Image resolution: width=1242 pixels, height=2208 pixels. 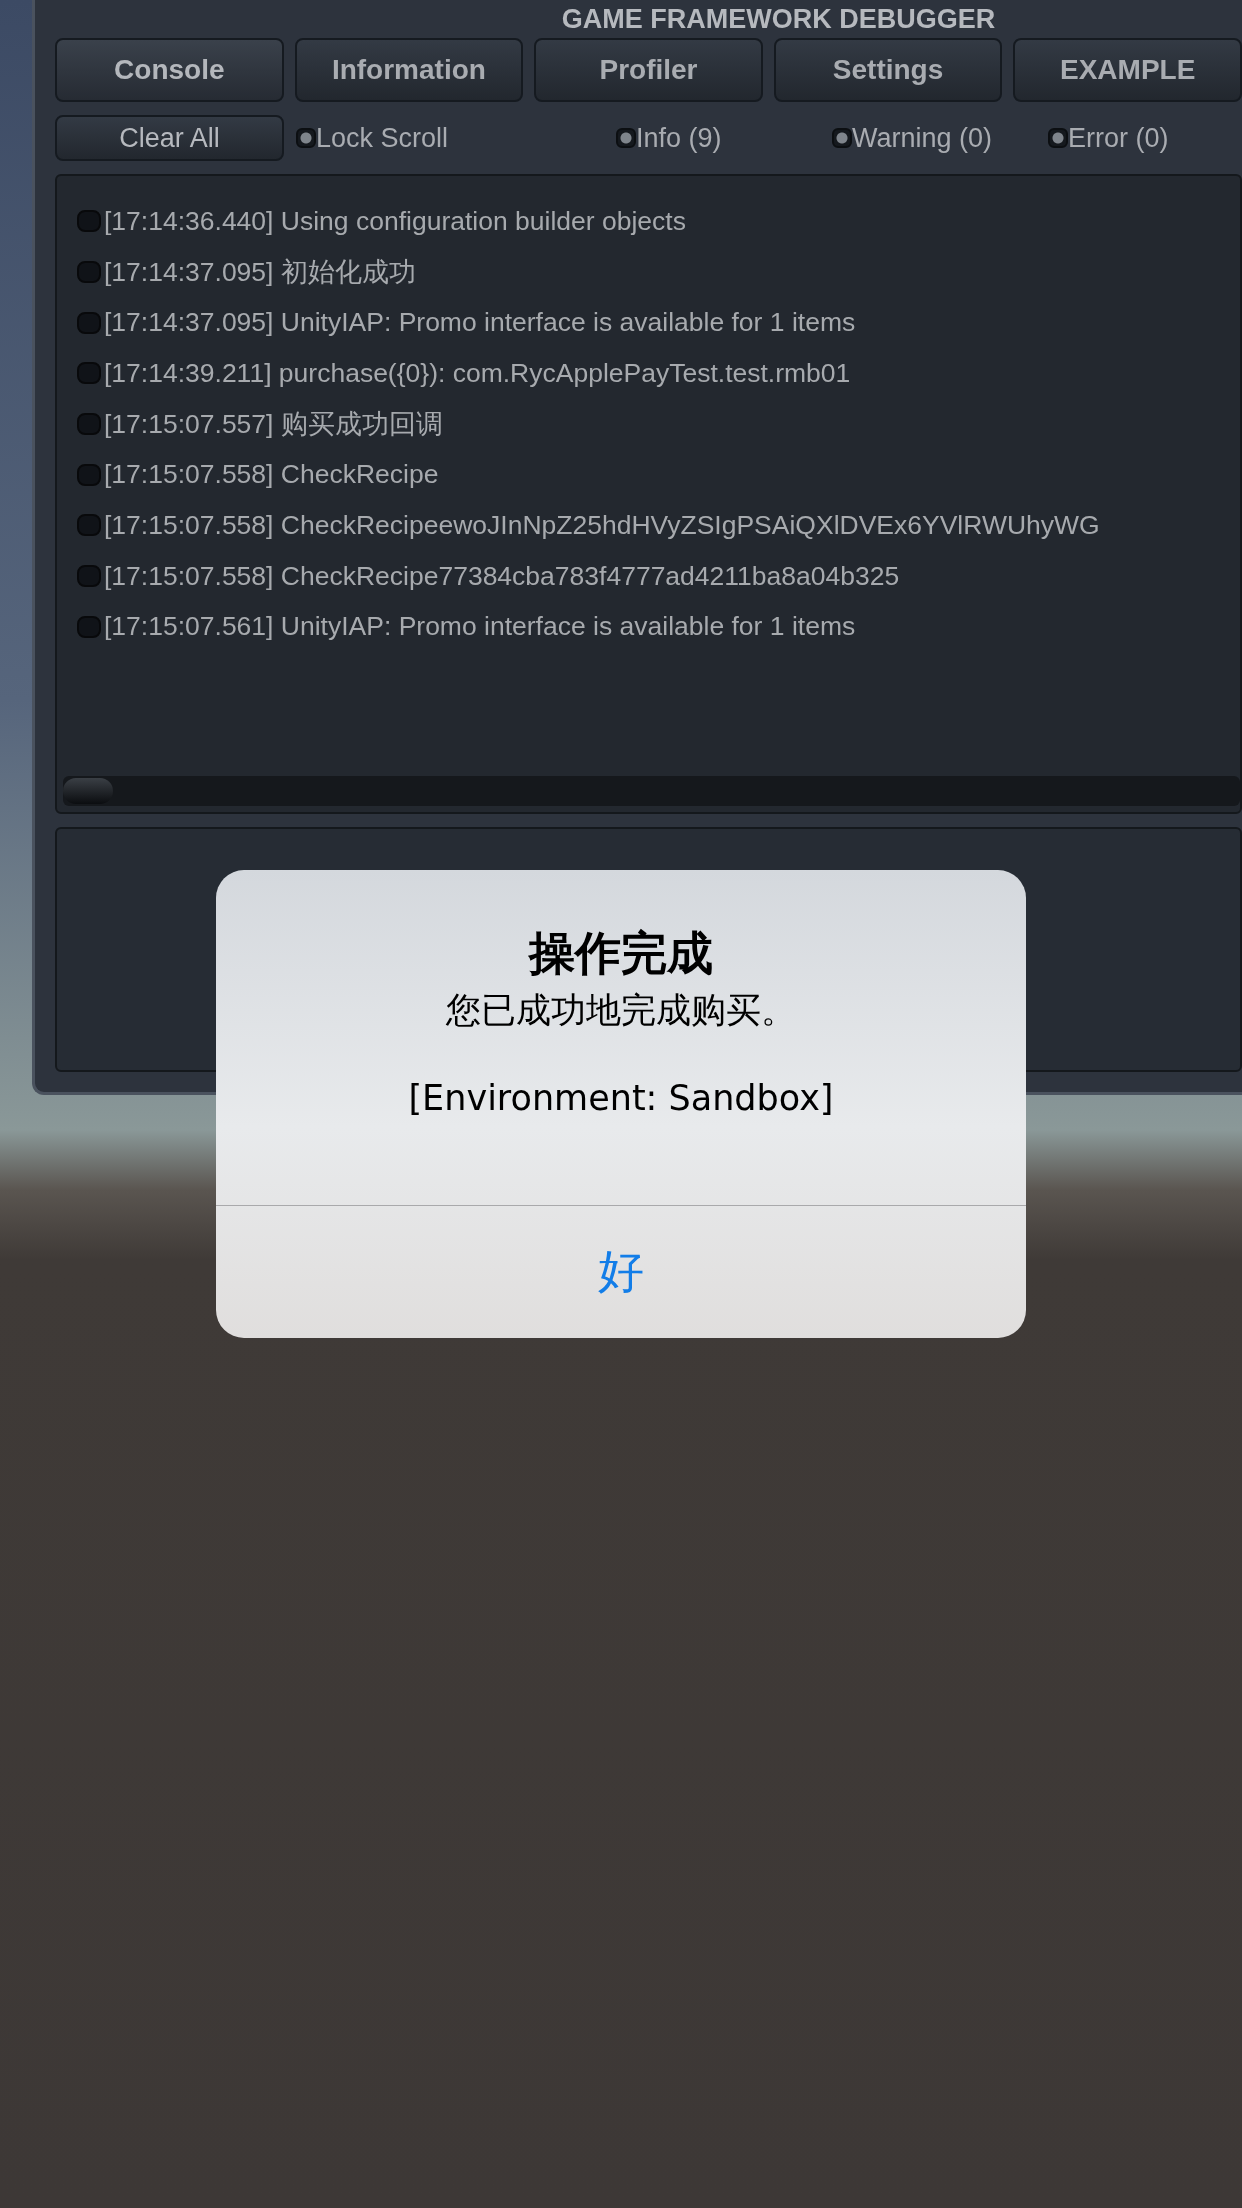 What do you see at coordinates (260, 272) in the screenshot?
I see `log-entry: [17:14:37.095] 初始化成功` at bounding box center [260, 272].